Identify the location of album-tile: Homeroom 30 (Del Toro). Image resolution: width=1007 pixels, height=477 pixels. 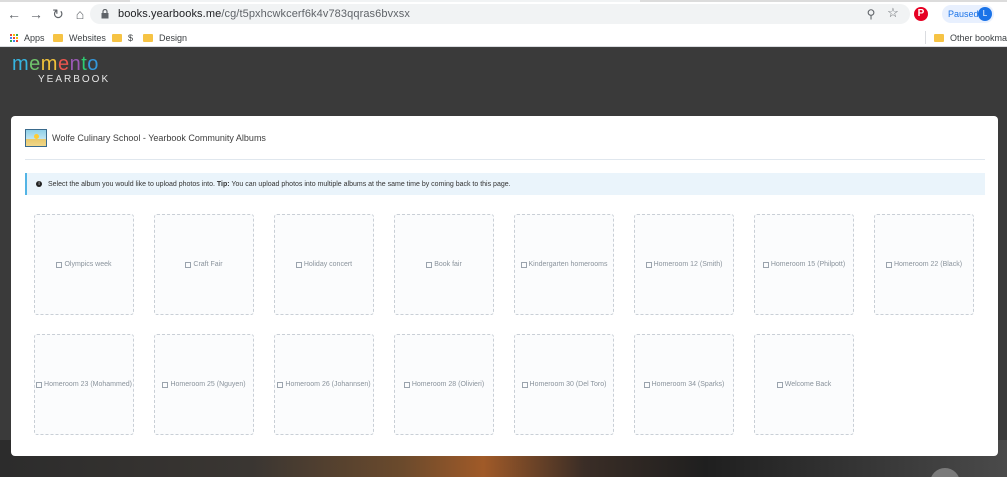
(564, 384).